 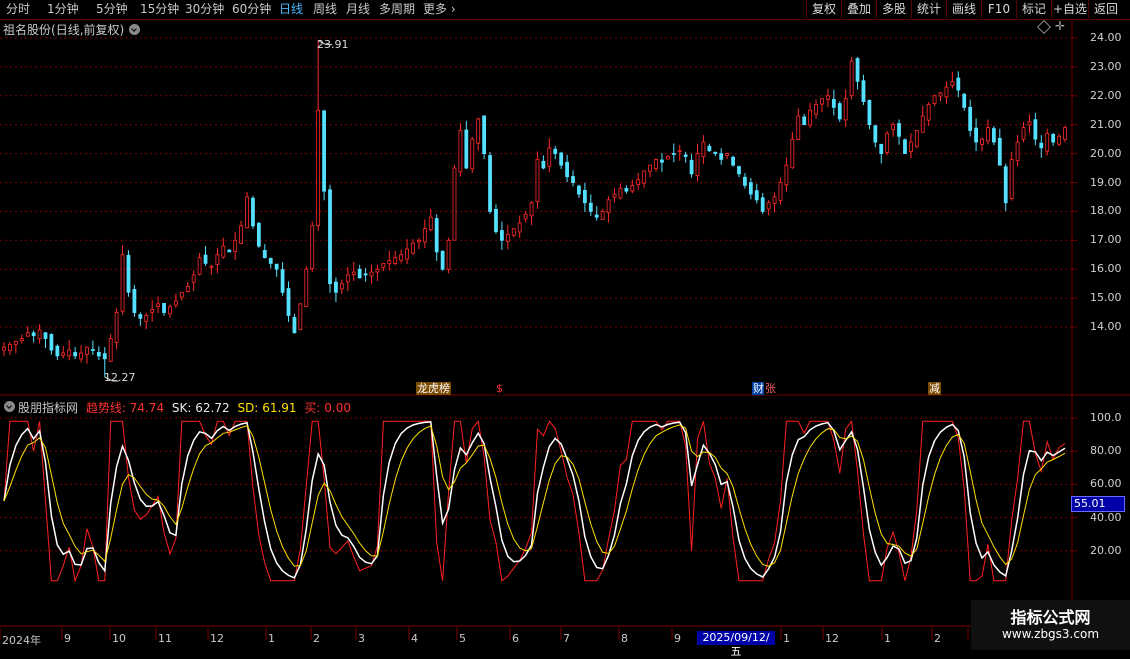 What do you see at coordinates (63, 9) in the screenshot?
I see `period-tab-1min: 1分钟` at bounding box center [63, 9].